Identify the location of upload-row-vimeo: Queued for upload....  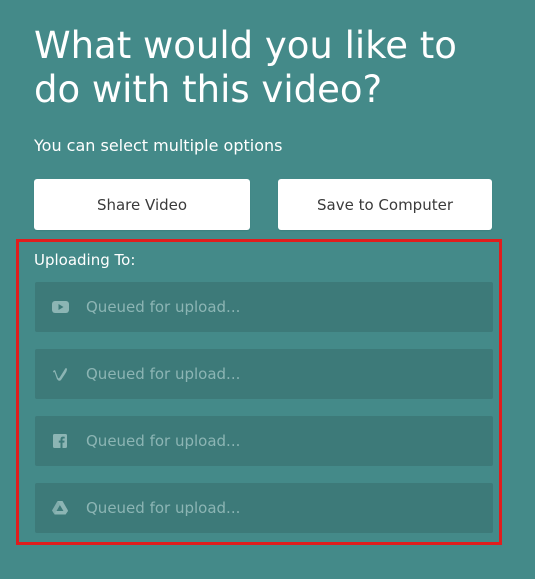
(264, 374).